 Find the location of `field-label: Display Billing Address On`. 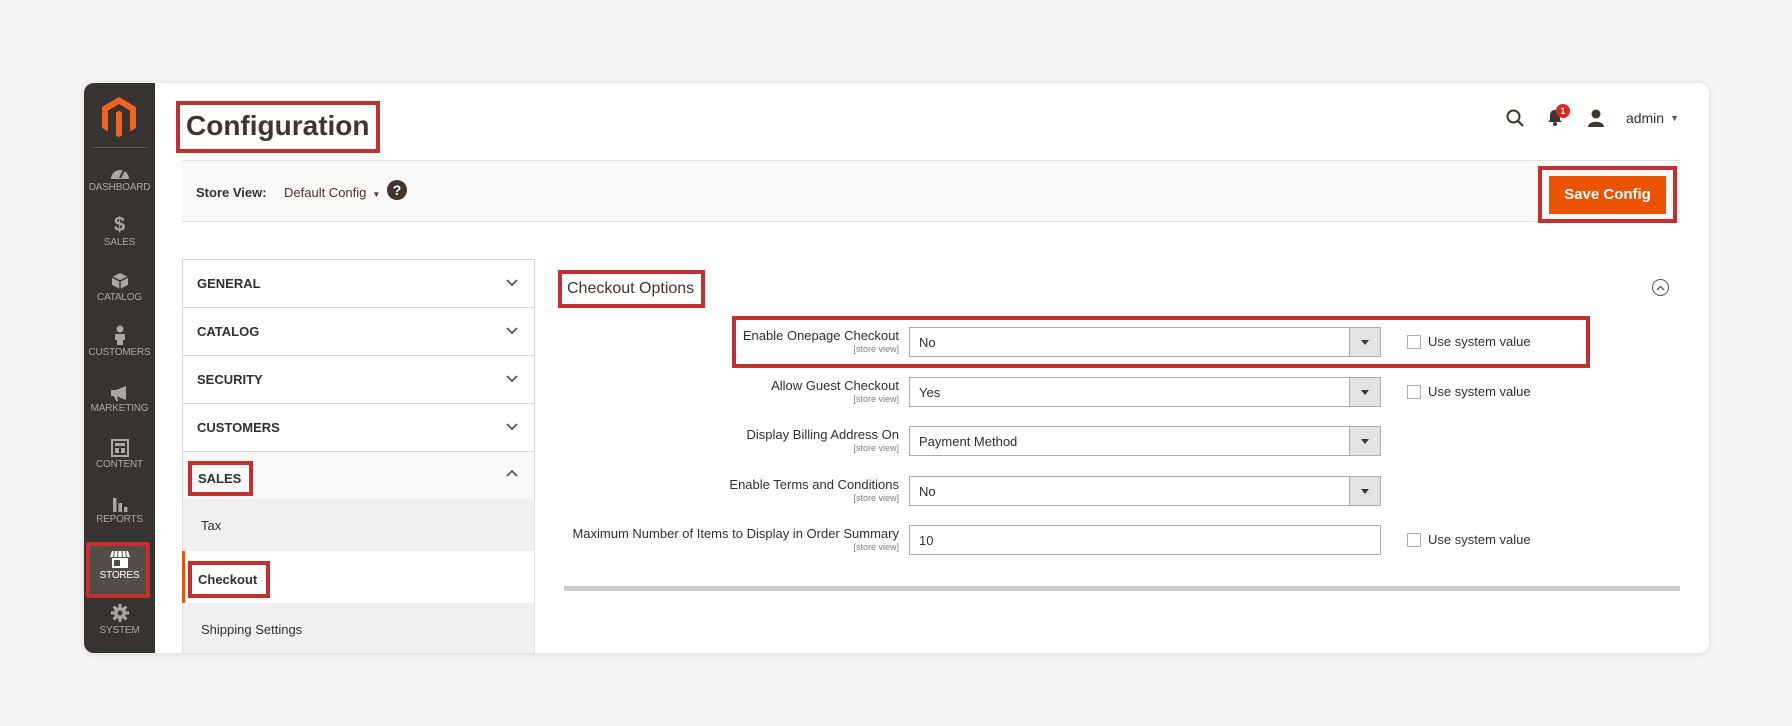

field-label: Display Billing Address On is located at coordinates (822, 434).